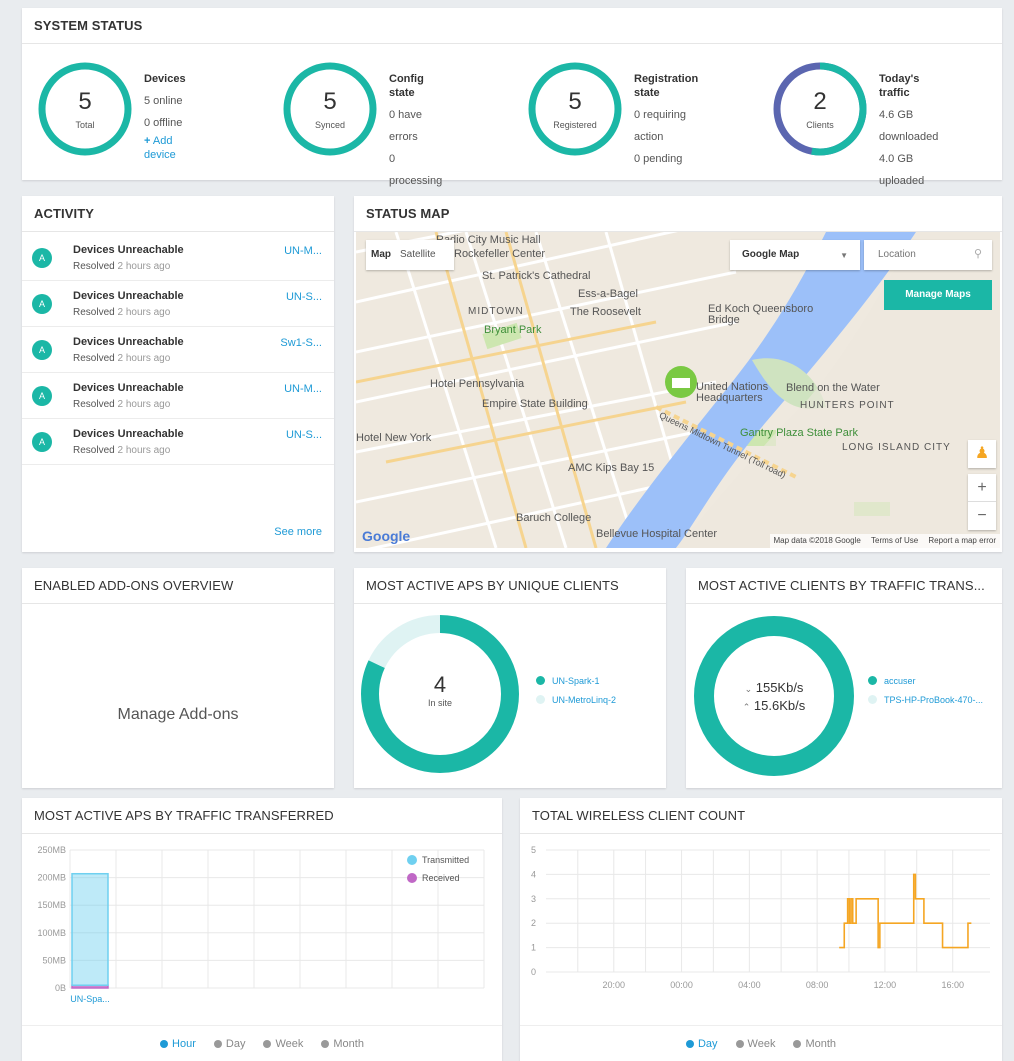 The width and height of the screenshot is (1014, 1061). I want to click on zoom-controls: + −, so click(982, 502).